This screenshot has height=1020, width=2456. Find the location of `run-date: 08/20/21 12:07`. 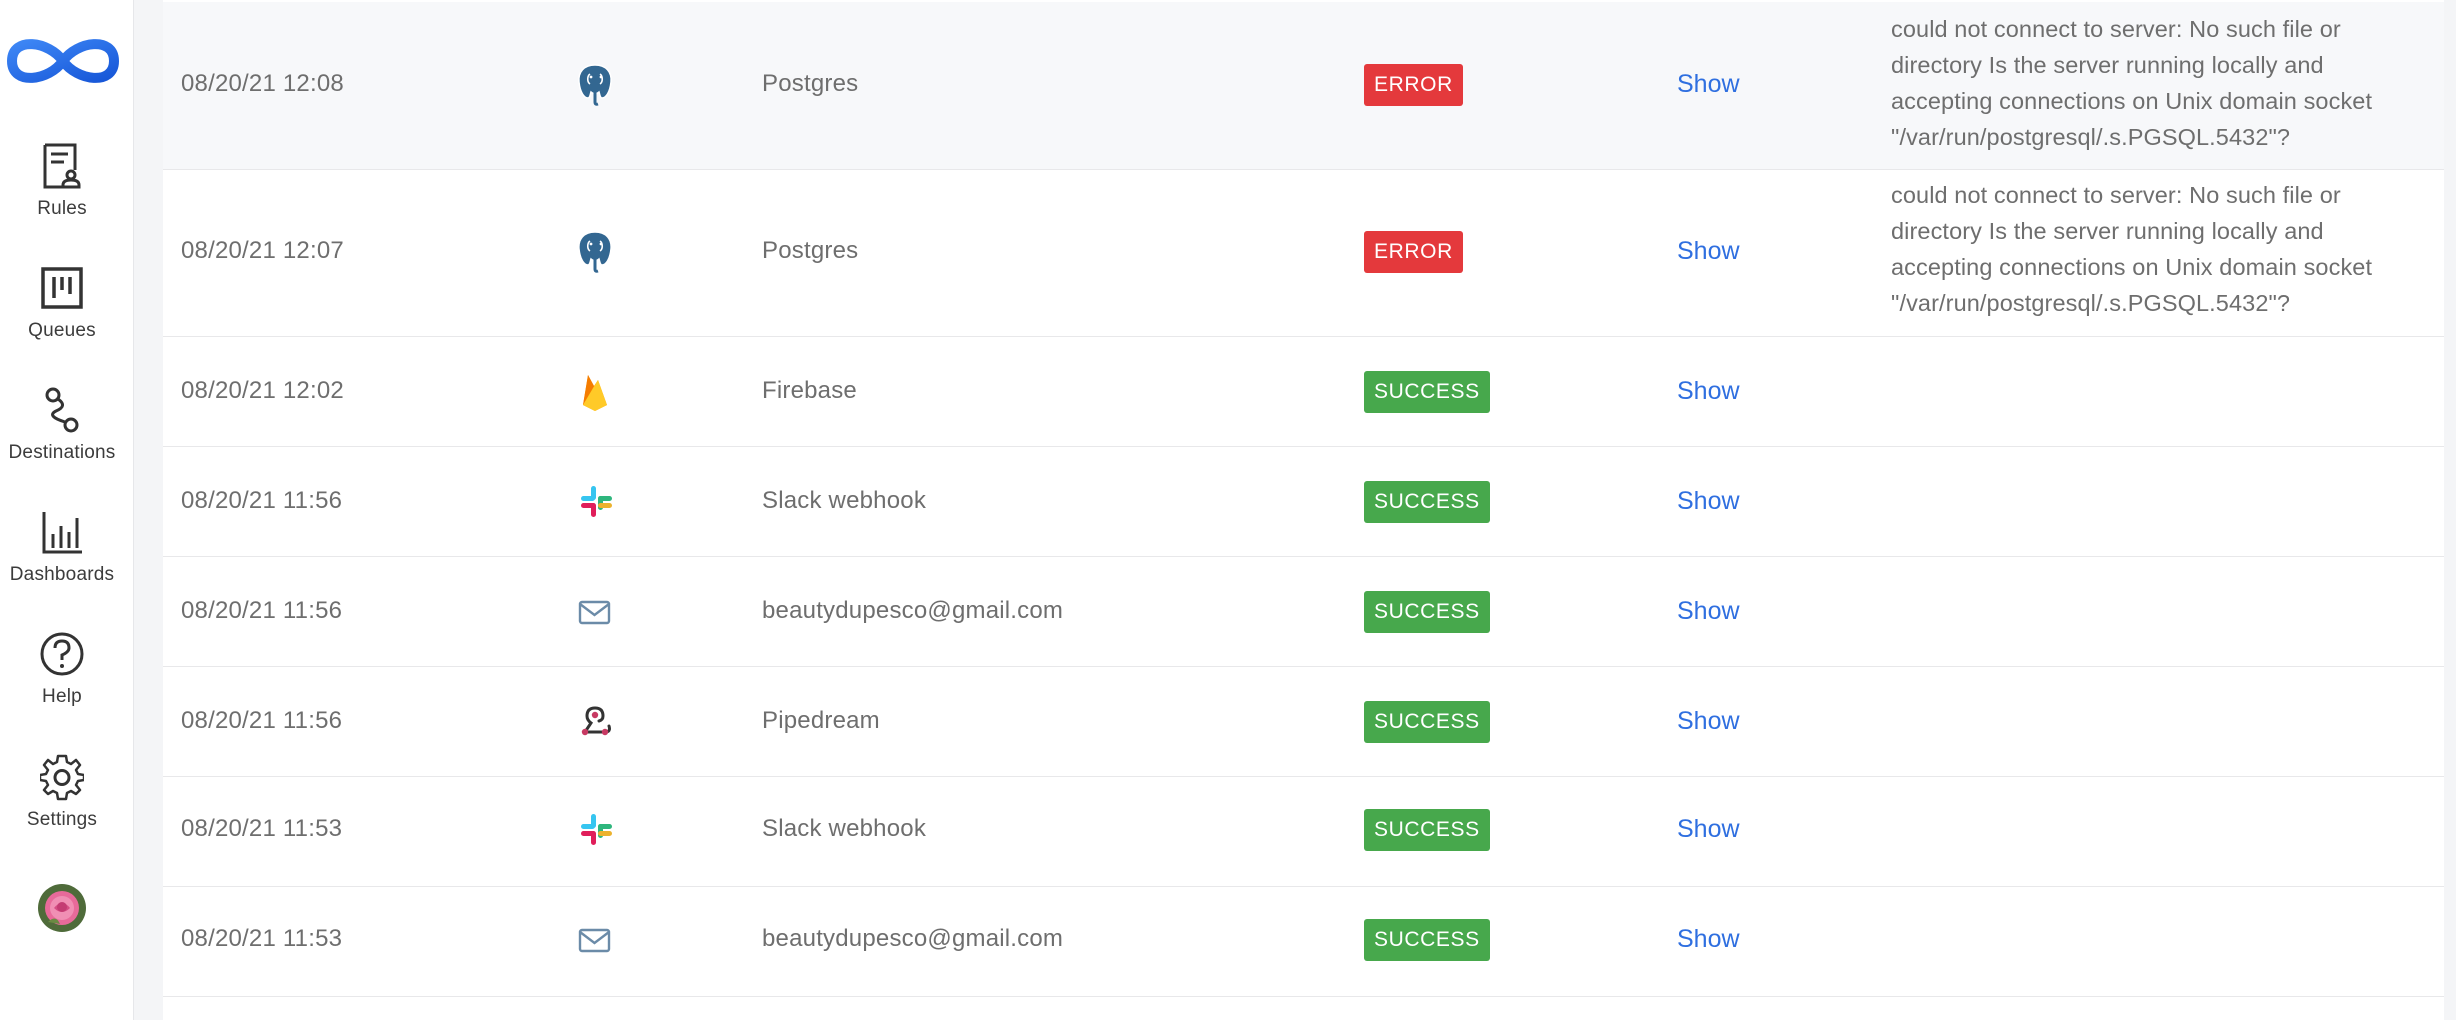

run-date: 08/20/21 12:07 is located at coordinates (262, 250).